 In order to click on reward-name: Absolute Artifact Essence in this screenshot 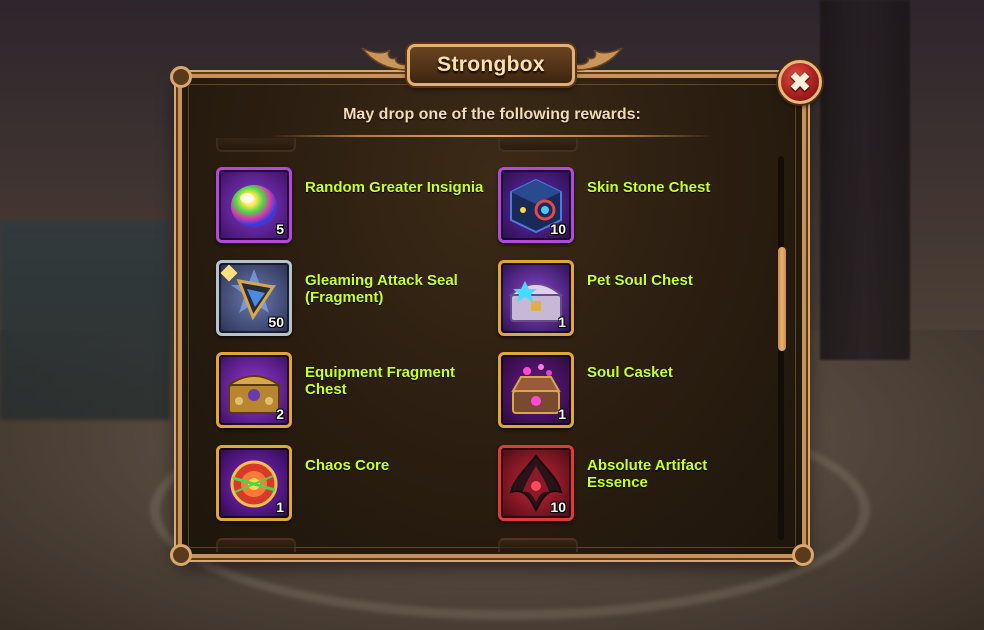, I will do `click(647, 474)`.